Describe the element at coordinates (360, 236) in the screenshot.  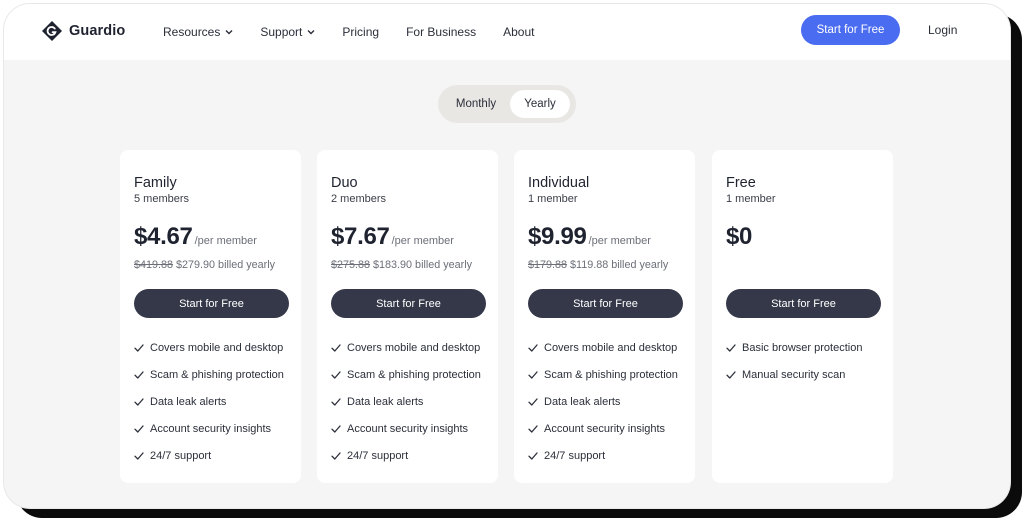
I see `price-amount: $7.67` at that location.